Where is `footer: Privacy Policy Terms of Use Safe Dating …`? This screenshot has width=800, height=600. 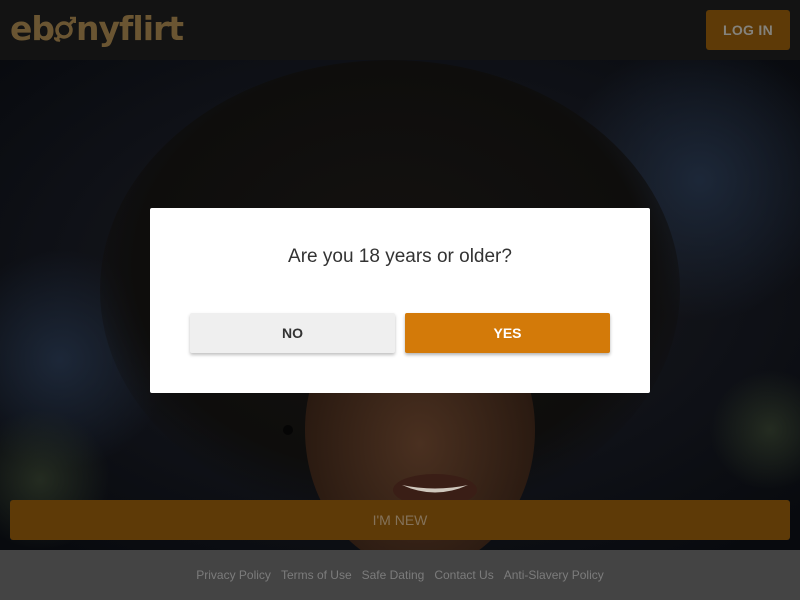 footer: Privacy Policy Terms of Use Safe Dating … is located at coordinates (400, 575).